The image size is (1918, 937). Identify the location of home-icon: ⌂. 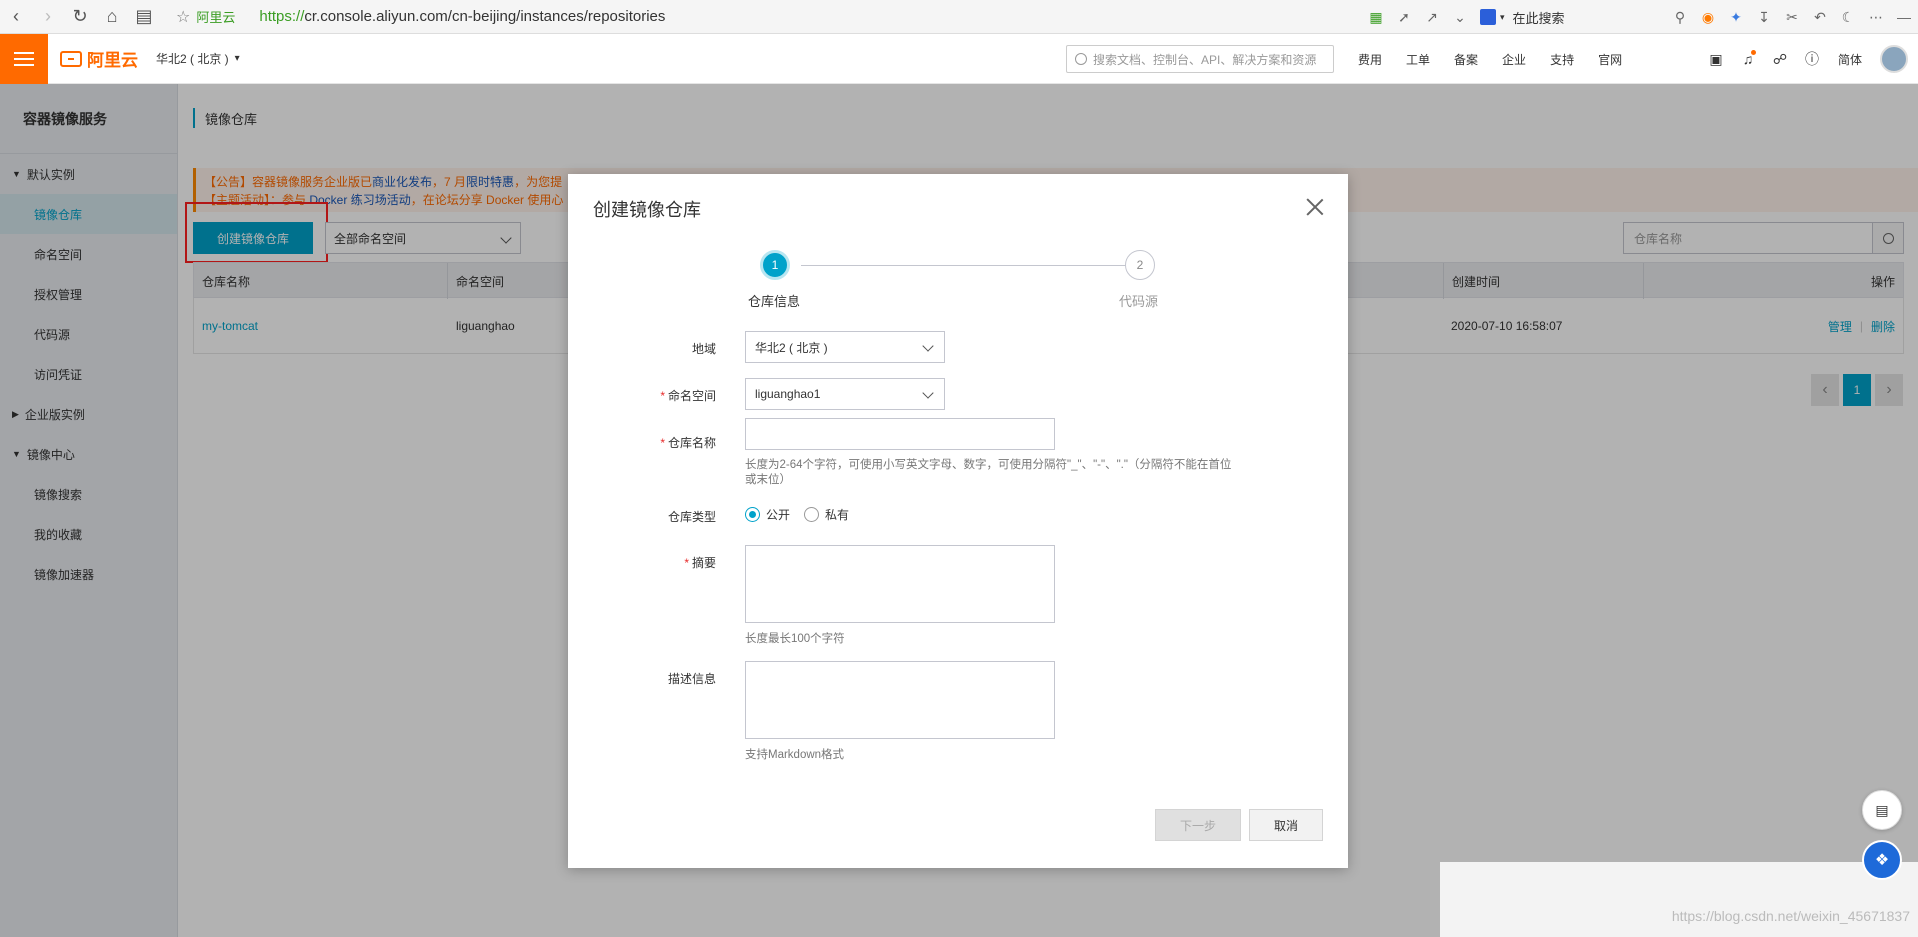
(112, 17).